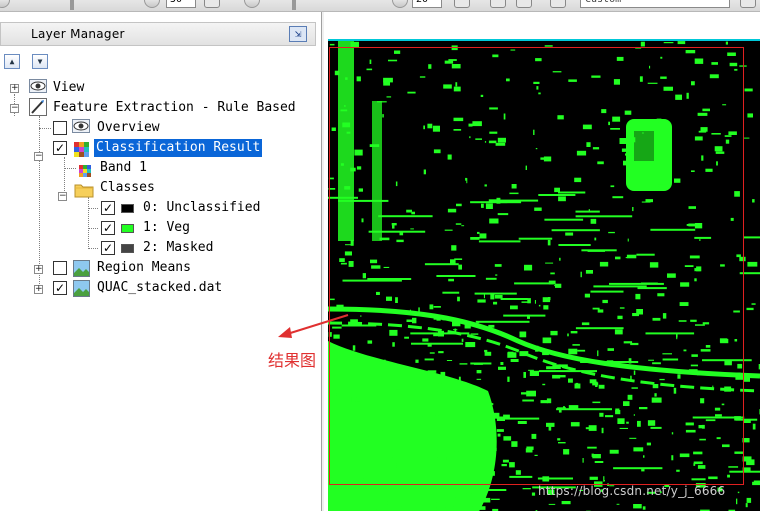 The height and width of the screenshot is (511, 760). Describe the element at coordinates (655, 4) in the screenshot. I see `stretch-dropdown: Custom` at that location.